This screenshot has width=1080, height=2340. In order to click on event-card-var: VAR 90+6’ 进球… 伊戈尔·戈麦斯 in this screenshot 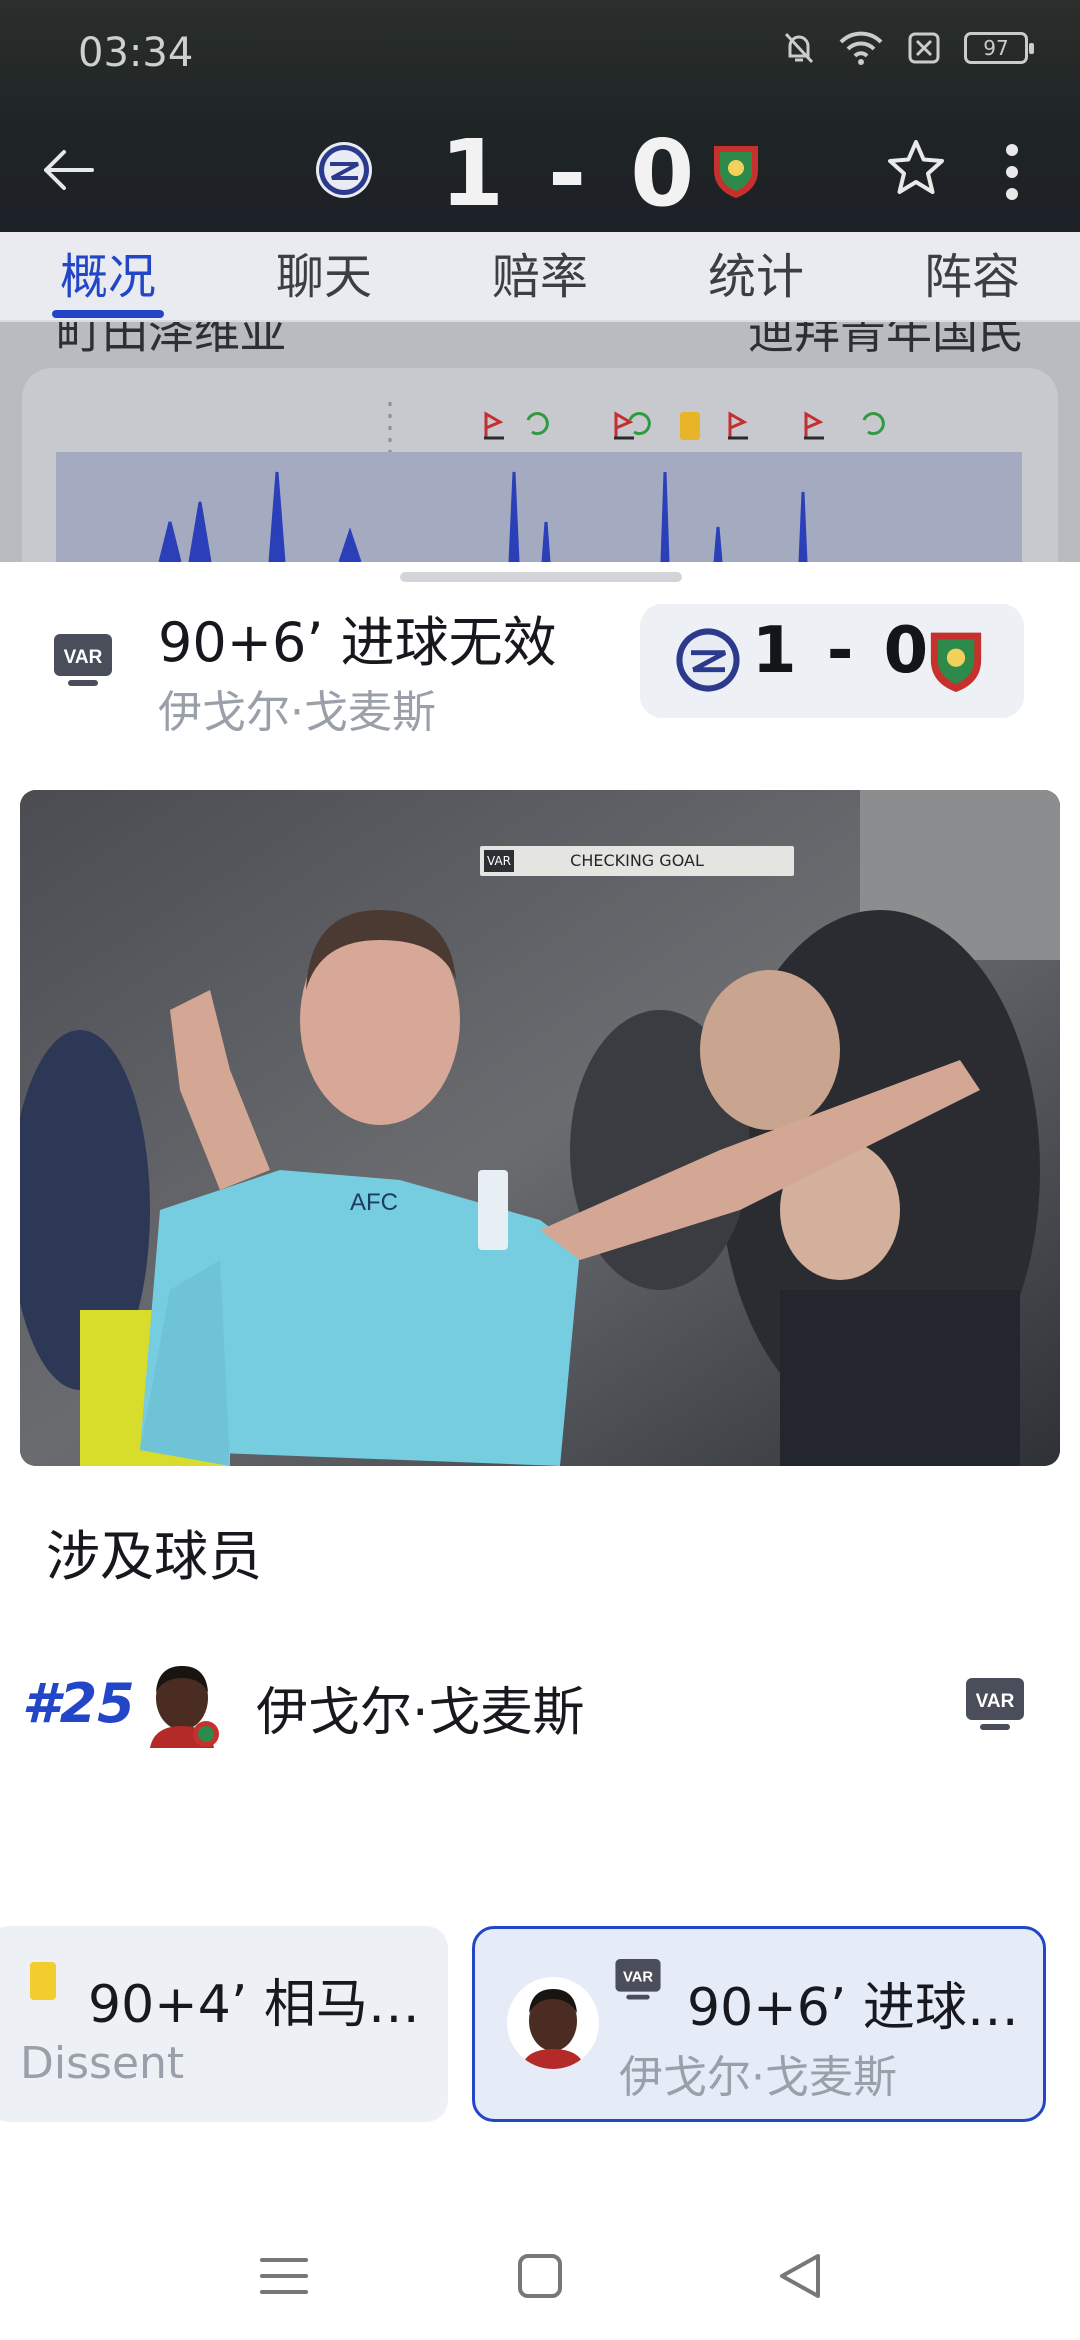, I will do `click(759, 2024)`.